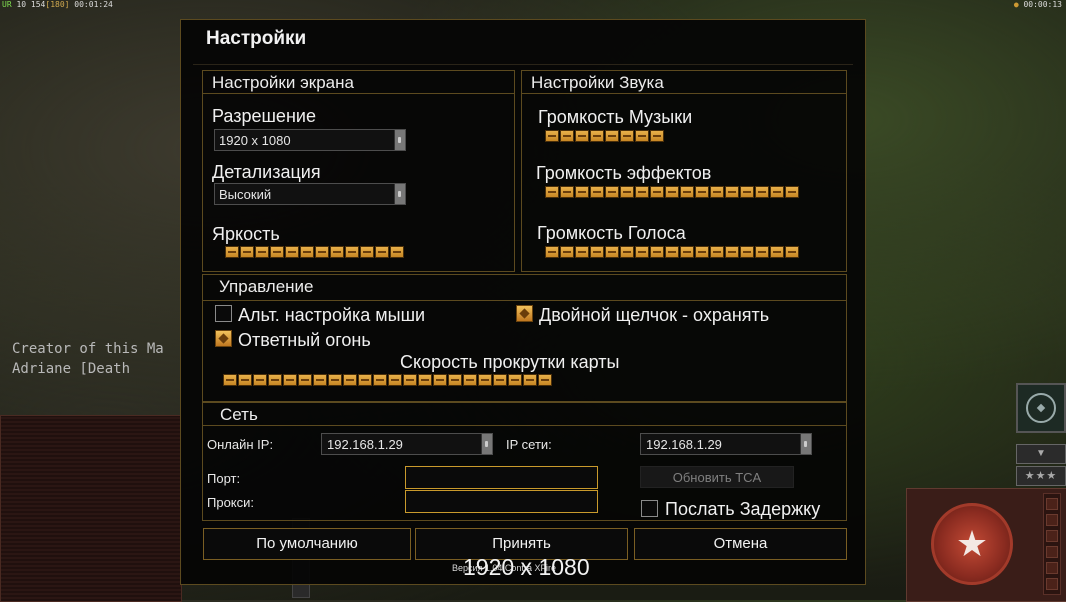 This screenshot has width=1066, height=602. Describe the element at coordinates (365, 444) in the screenshot. I see `online-ip-value: 192.168.1.29` at that location.